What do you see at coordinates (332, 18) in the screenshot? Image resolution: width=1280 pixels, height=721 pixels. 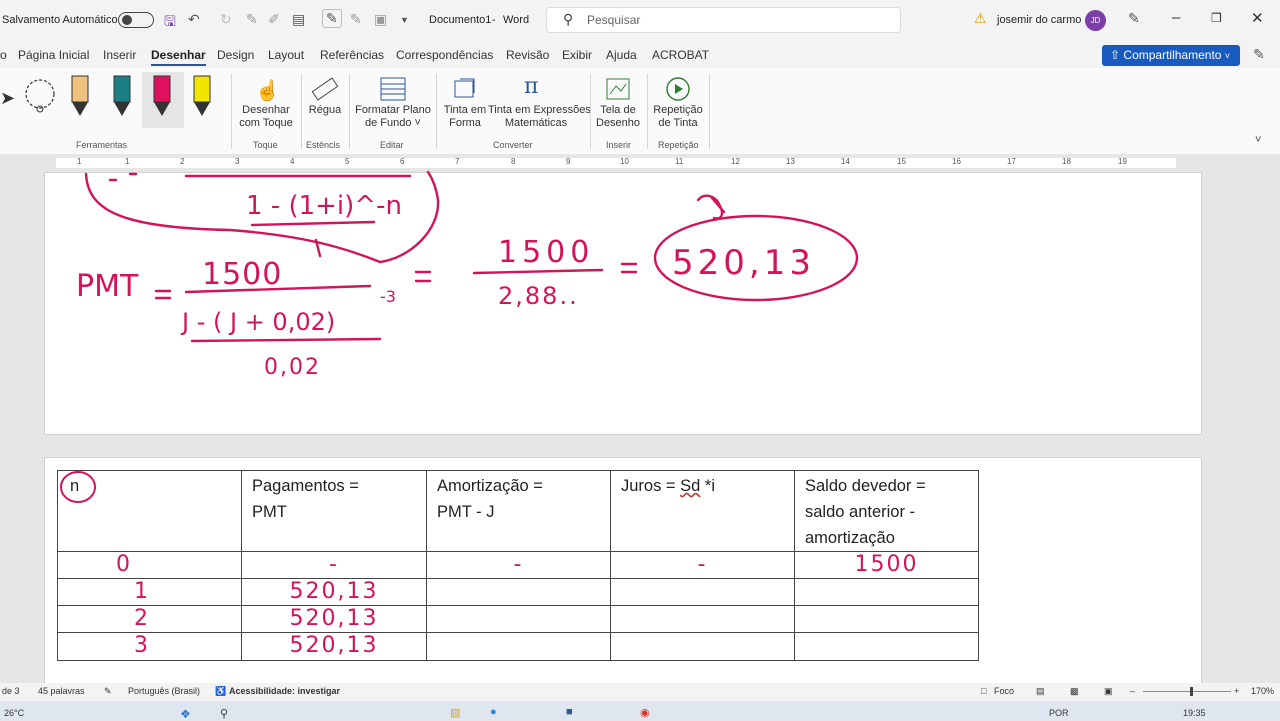 I see `draw-pen-icon: ✎` at bounding box center [332, 18].